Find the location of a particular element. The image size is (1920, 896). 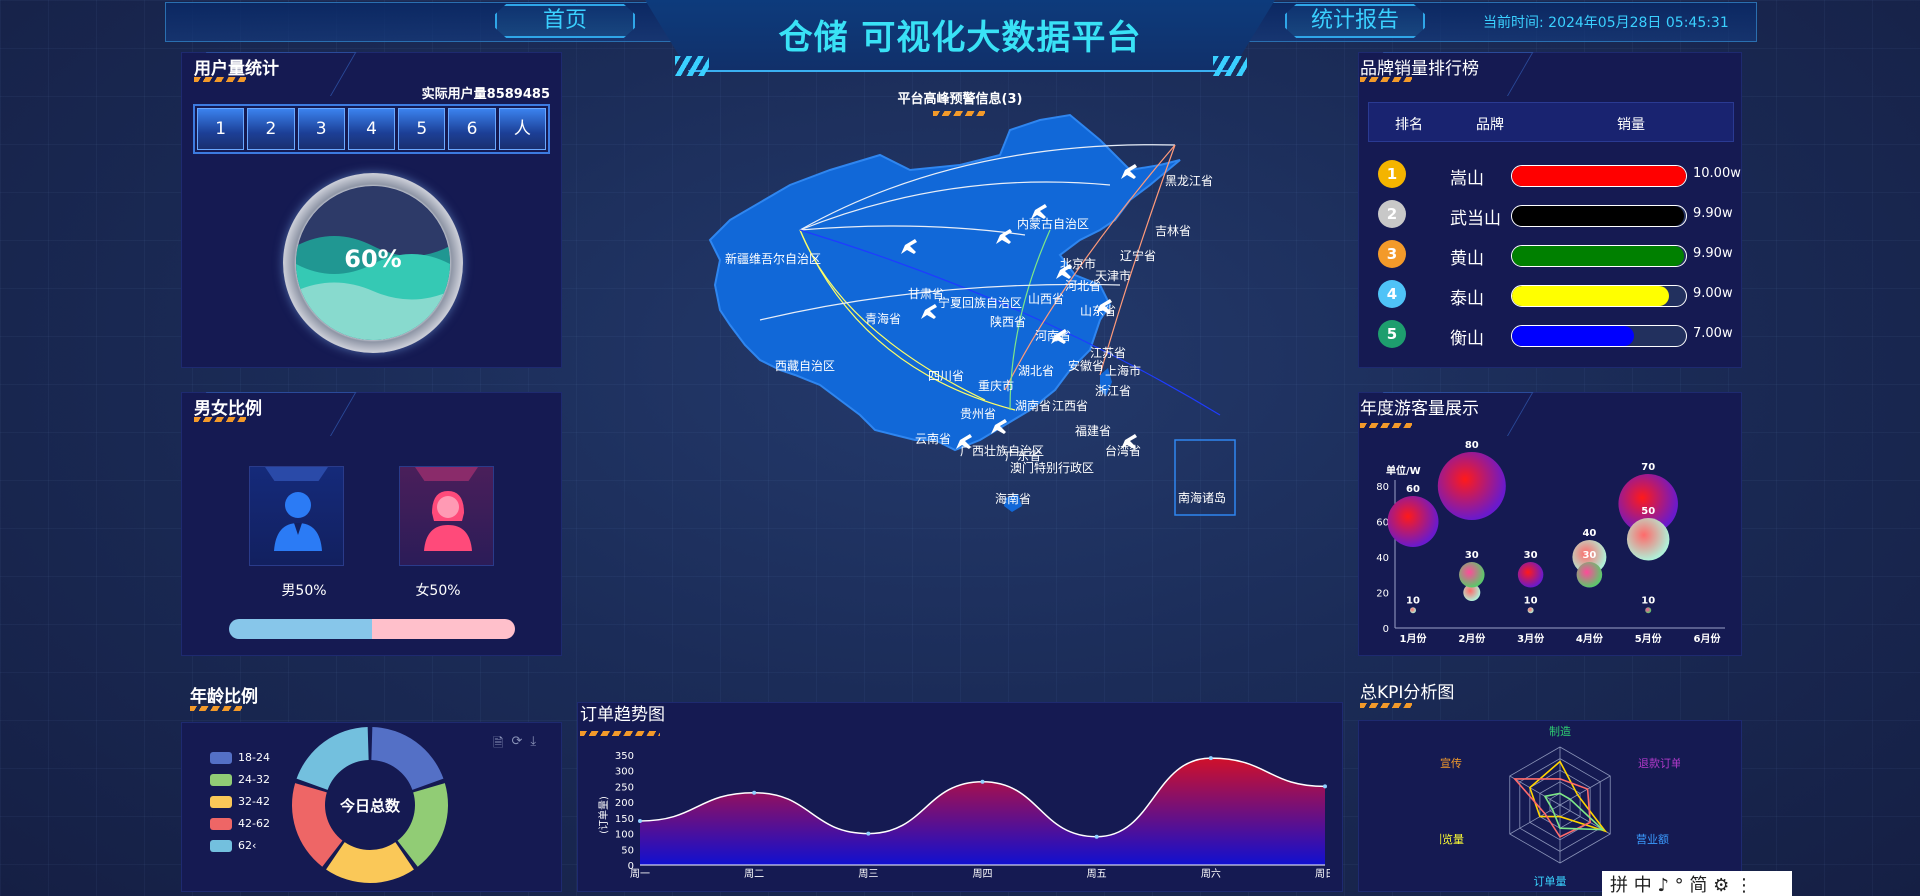

legend-item: 62‹ is located at coordinates (233, 845).